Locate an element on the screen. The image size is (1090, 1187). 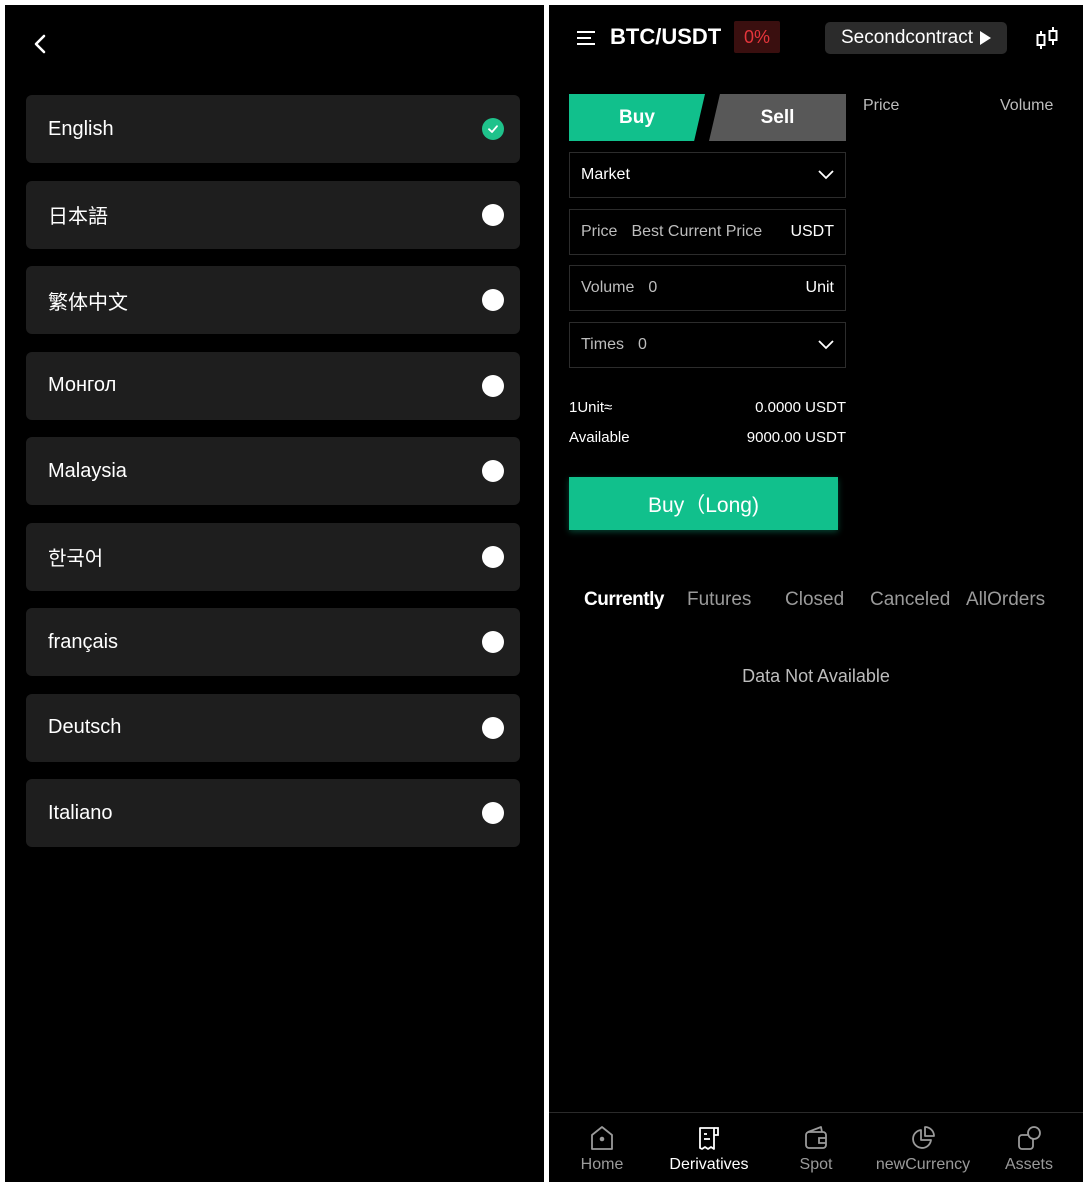
language-label: 한국어 is located at coordinates (76, 559).